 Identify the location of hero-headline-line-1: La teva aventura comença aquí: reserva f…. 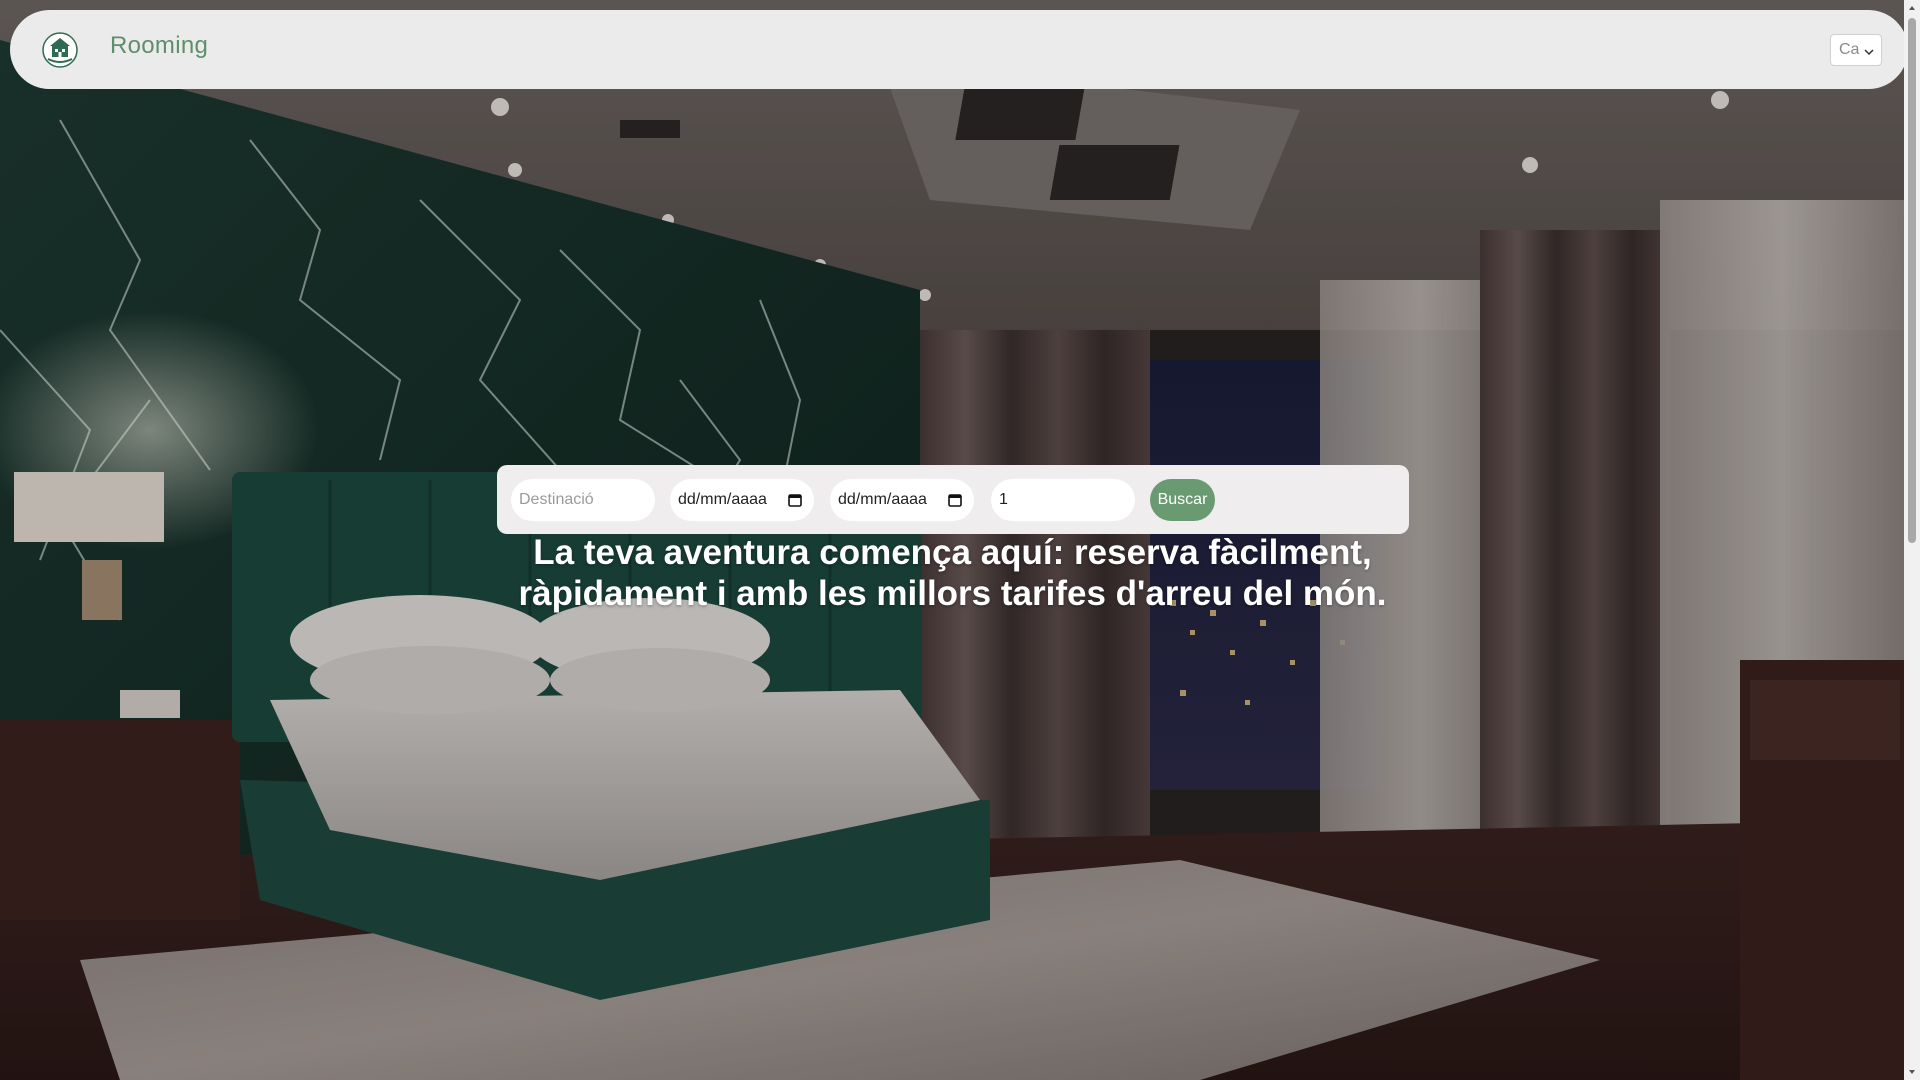
(952, 552).